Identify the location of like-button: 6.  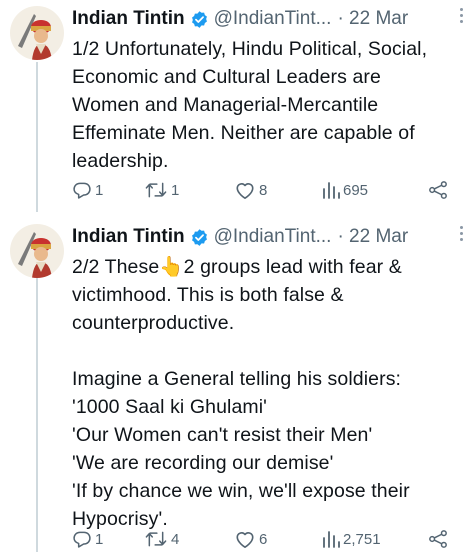
(278, 539).